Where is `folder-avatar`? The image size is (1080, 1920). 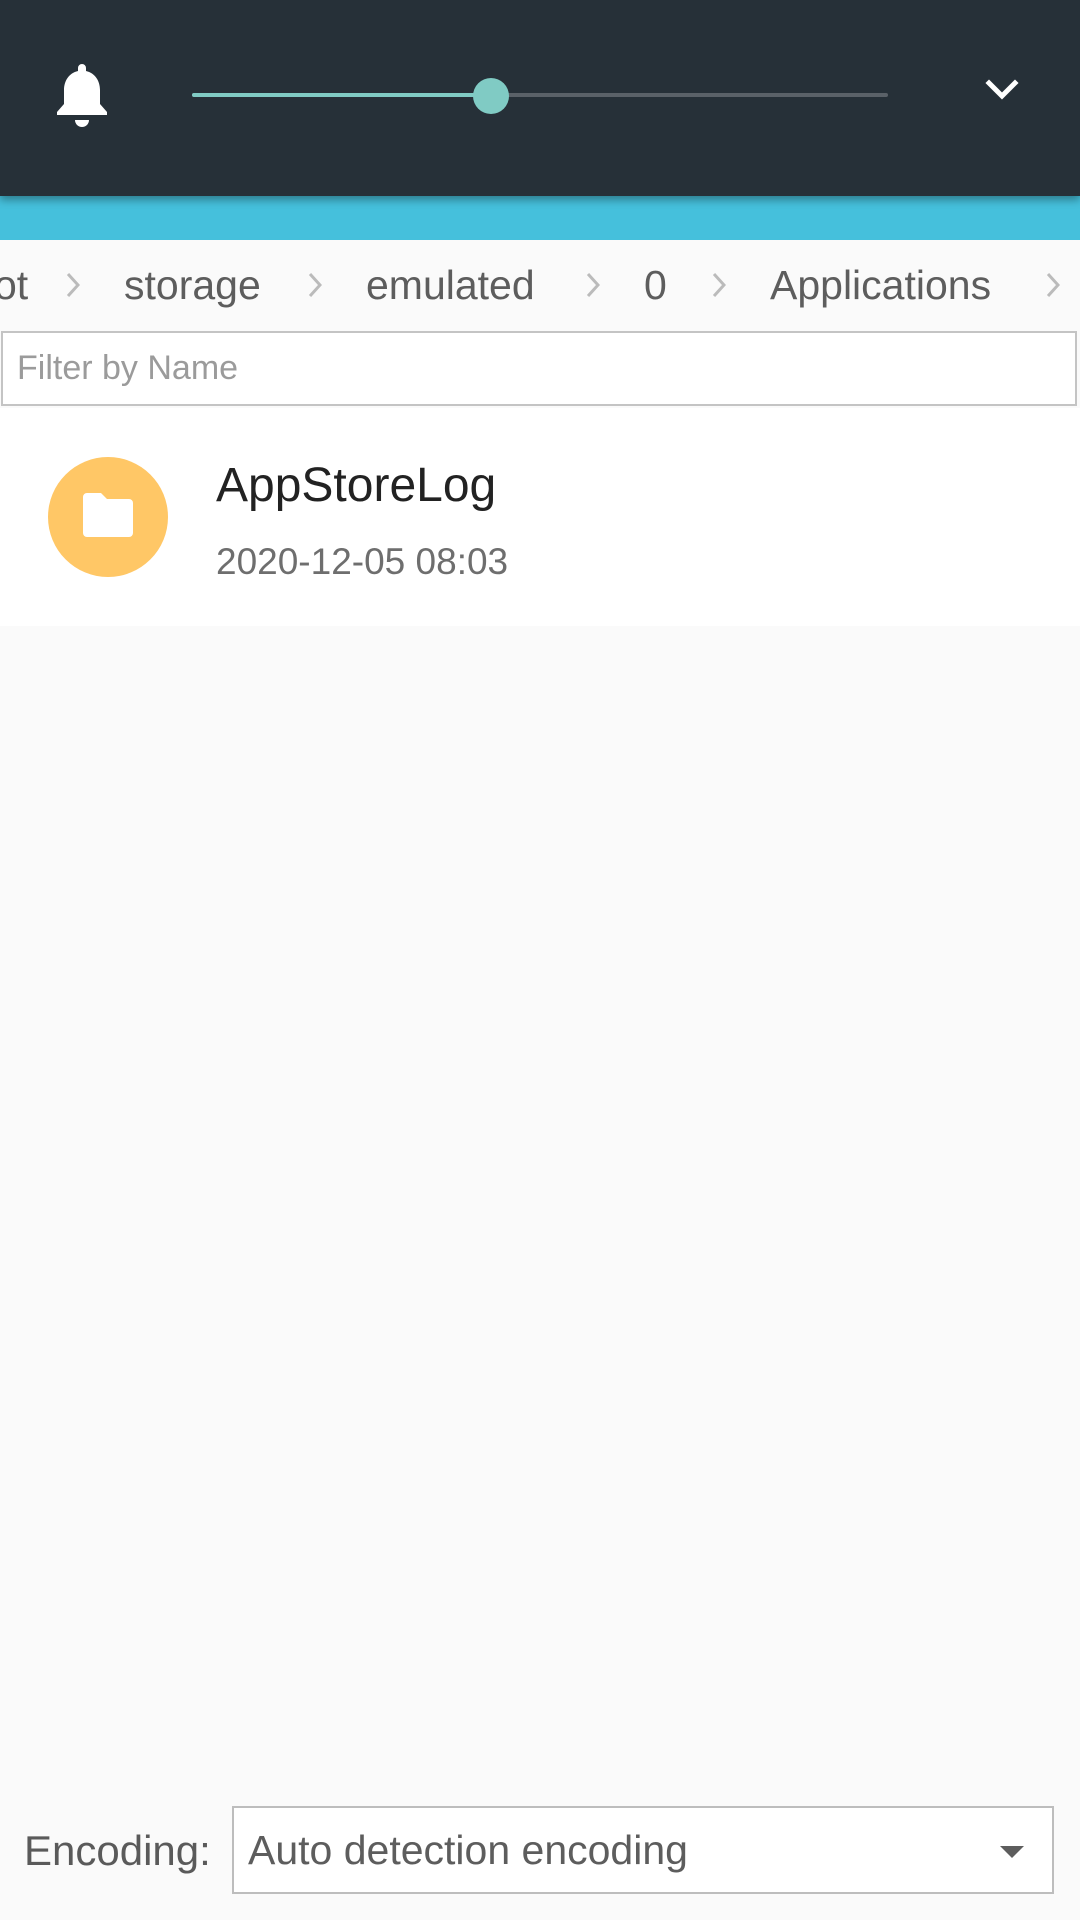
folder-avatar is located at coordinates (108, 517).